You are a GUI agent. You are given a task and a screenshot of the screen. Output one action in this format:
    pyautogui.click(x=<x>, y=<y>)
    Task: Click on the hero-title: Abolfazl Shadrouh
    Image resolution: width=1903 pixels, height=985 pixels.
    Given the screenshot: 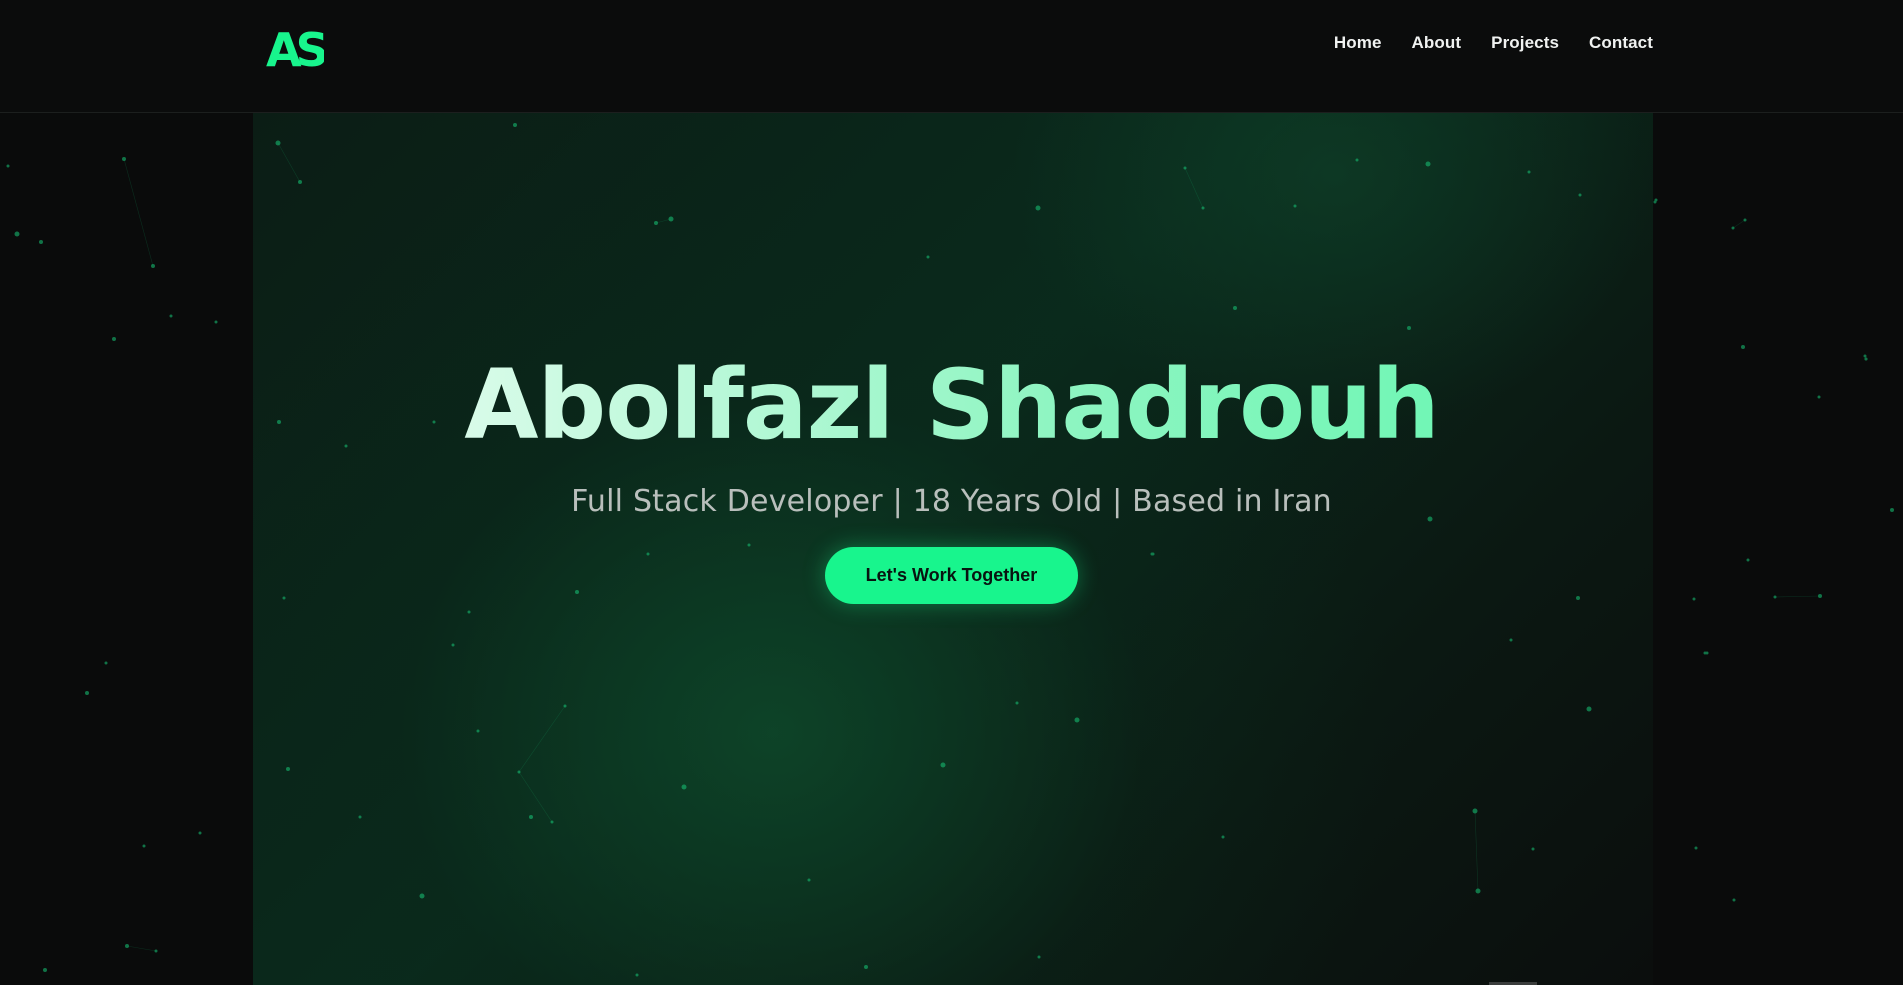 What is the action you would take?
    pyautogui.click(x=951, y=405)
    